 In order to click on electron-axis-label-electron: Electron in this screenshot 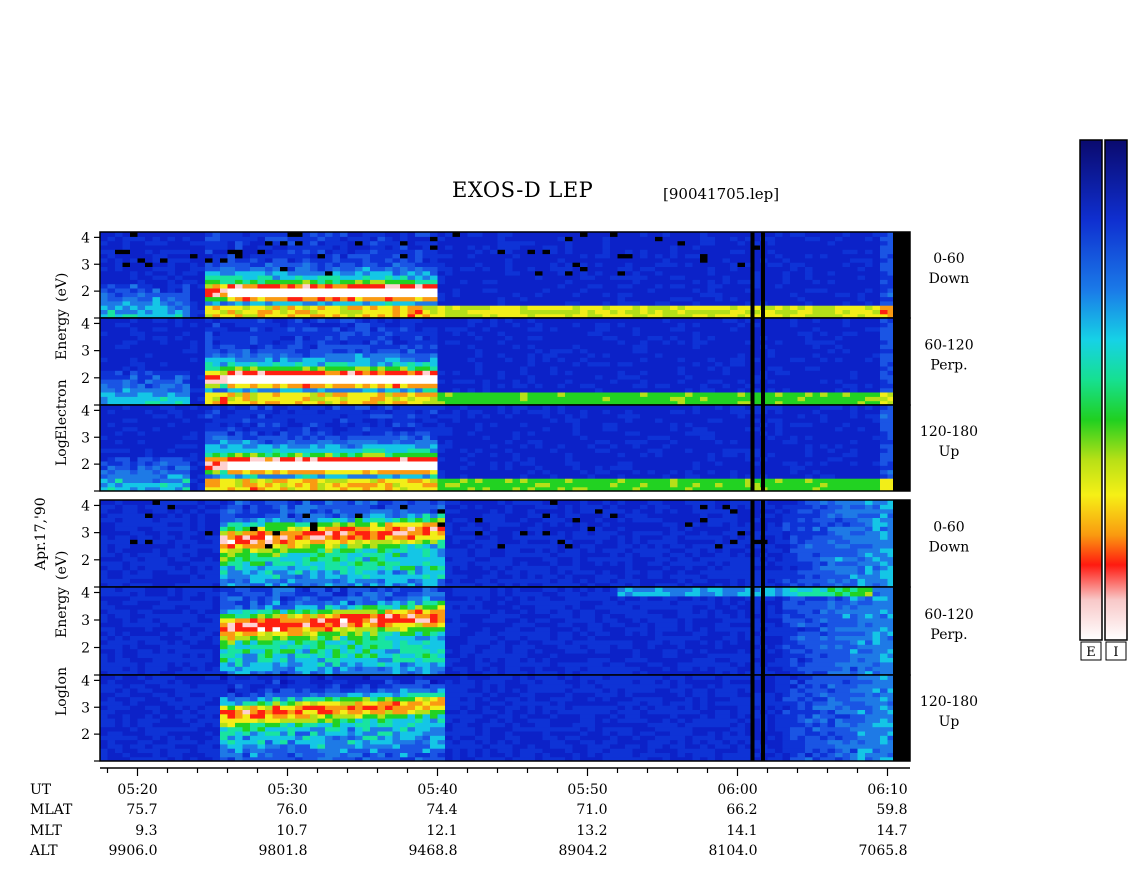, I will do `click(62, 409)`.